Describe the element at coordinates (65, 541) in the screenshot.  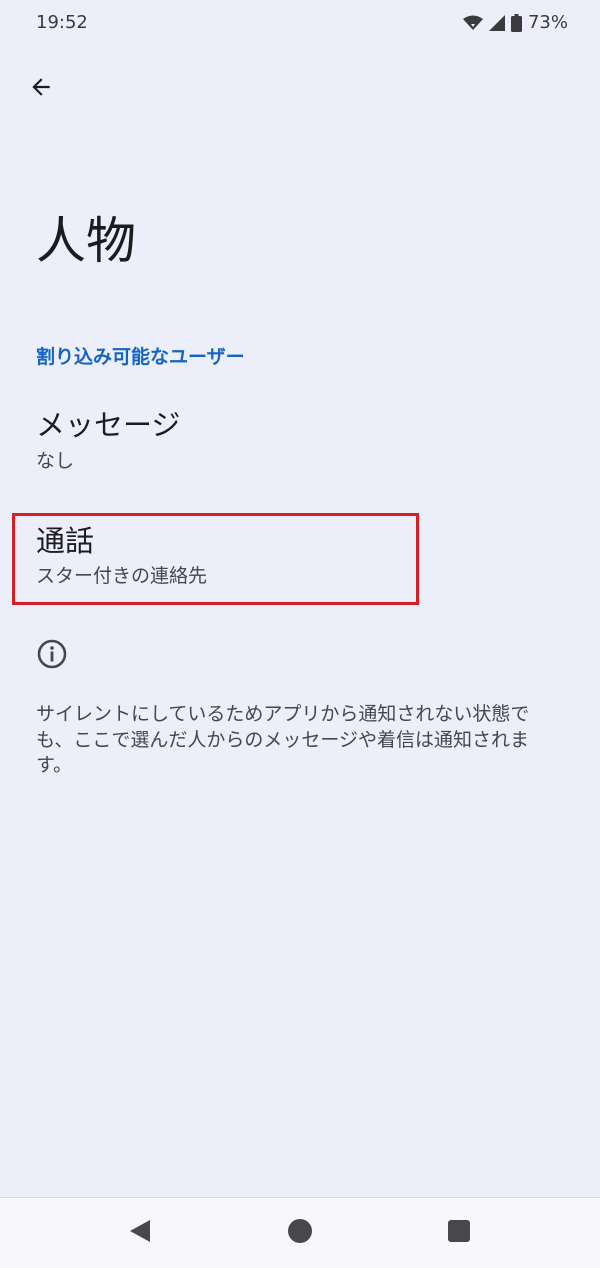
I see `calls-title: 通話` at that location.